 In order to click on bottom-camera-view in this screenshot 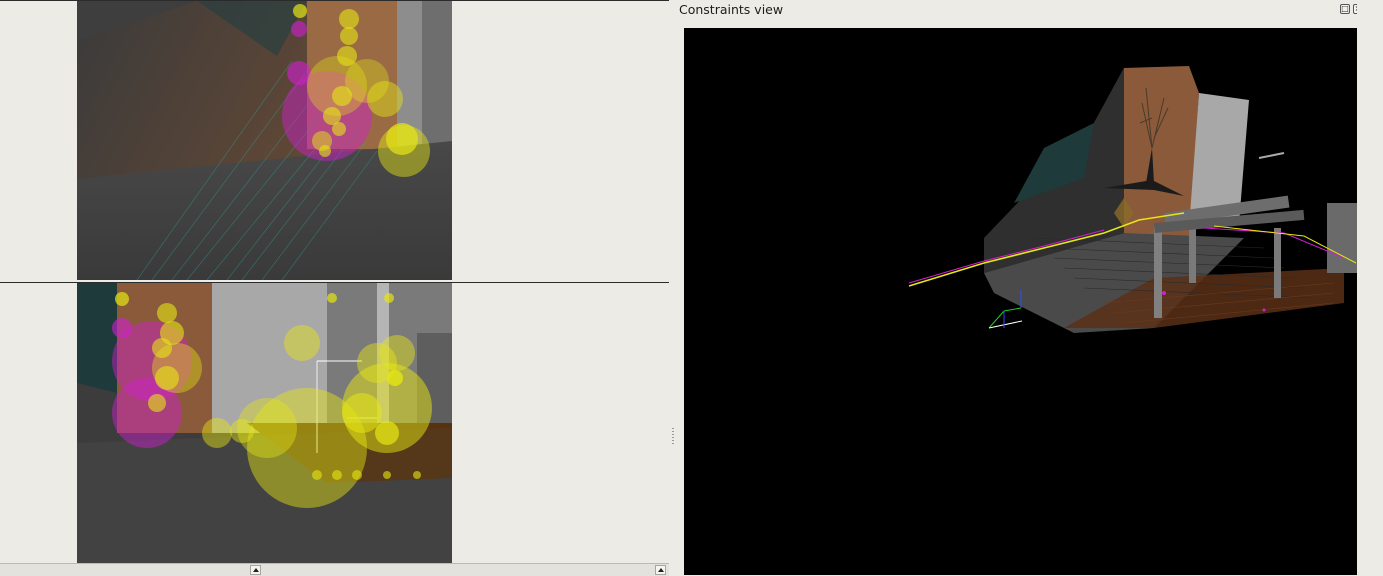, I will do `click(264, 423)`.